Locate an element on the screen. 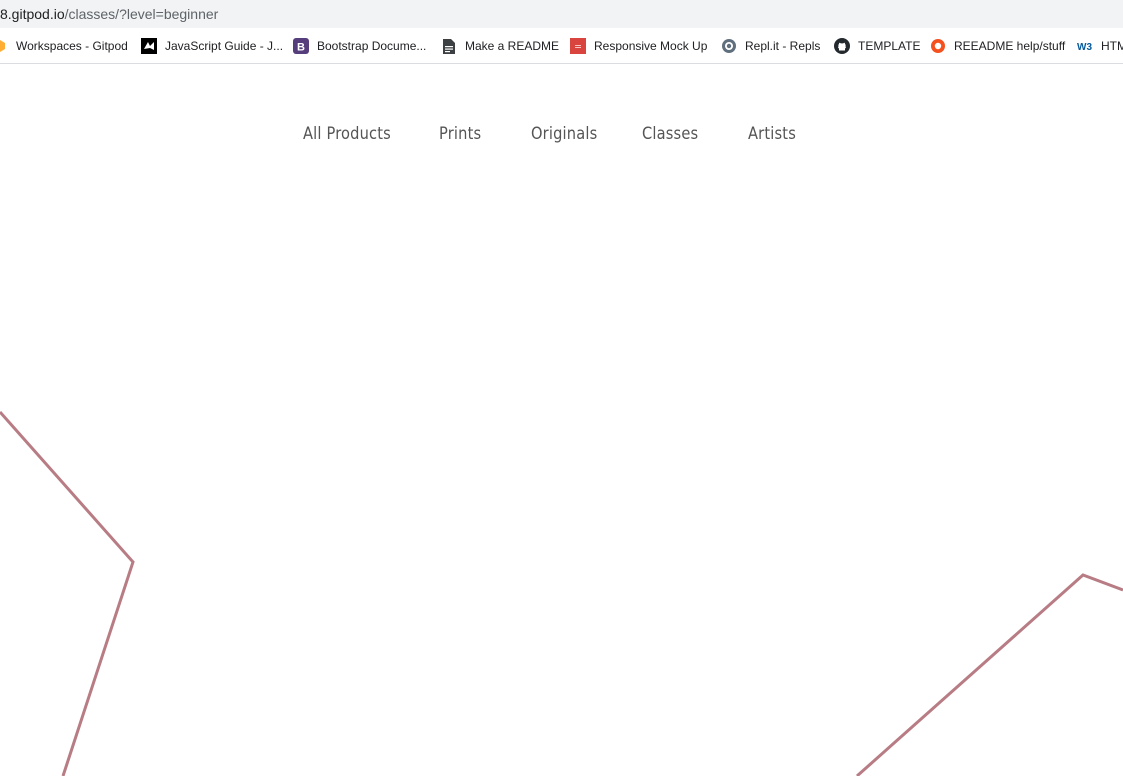 This screenshot has height=776, width=1123. decorative-line-right is located at coordinates (989, 674).